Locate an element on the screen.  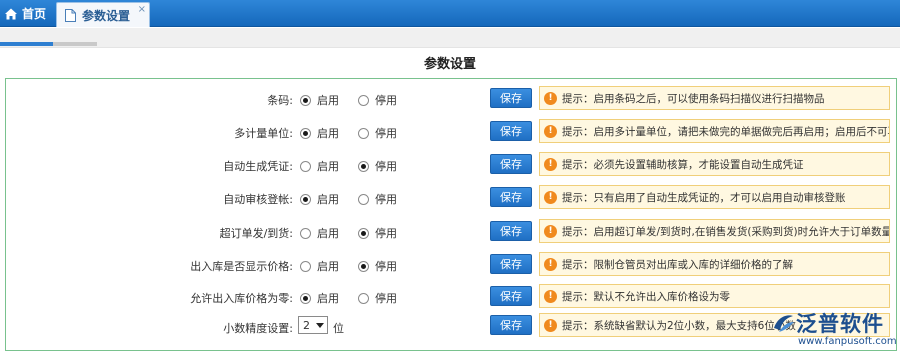
tip-text: 提示：默认不允许出入库价格设为零 is located at coordinates (646, 296).